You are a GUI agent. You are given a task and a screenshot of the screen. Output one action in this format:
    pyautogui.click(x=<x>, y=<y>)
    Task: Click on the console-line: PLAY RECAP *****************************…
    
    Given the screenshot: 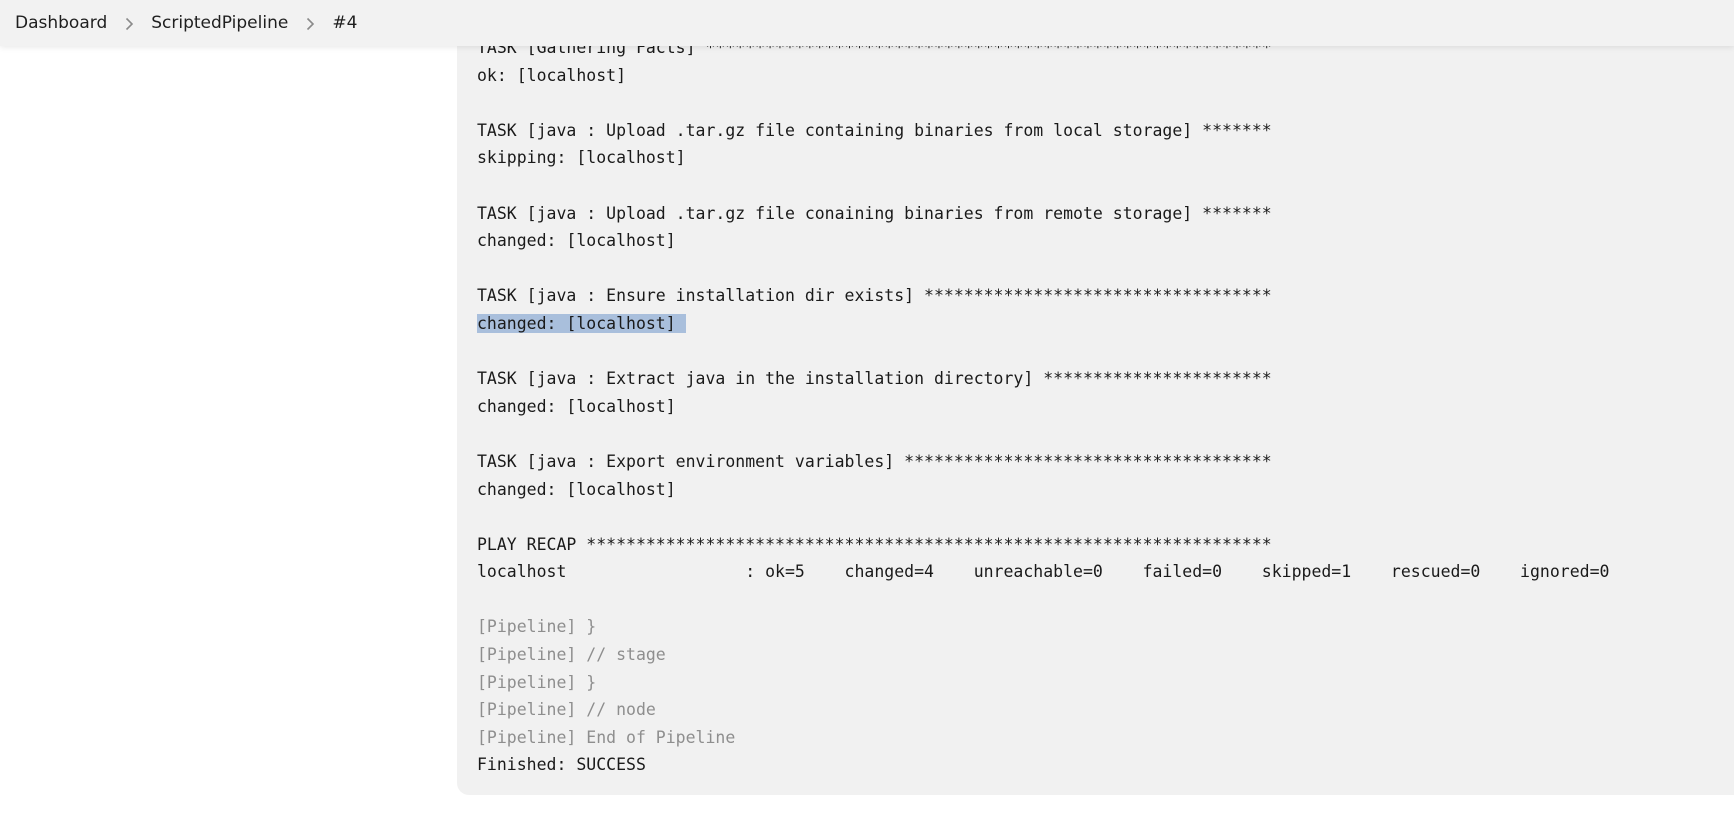 What is the action you would take?
    pyautogui.click(x=1043, y=545)
    